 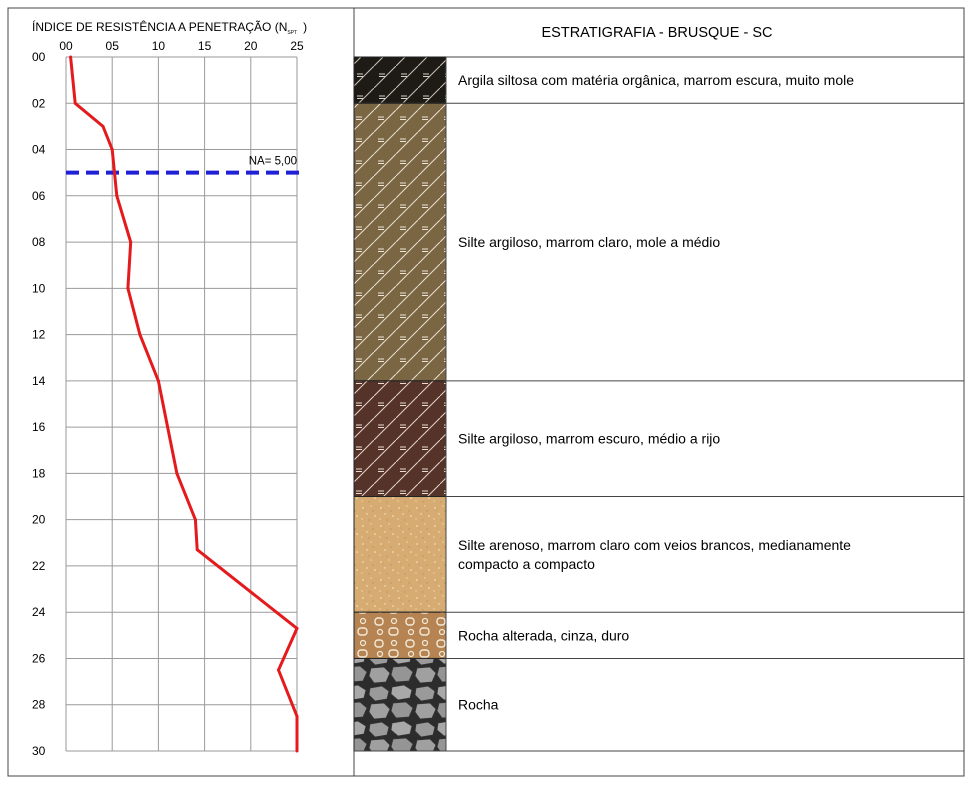 What do you see at coordinates (159, 46) in the screenshot?
I see `x-tick-label: 10` at bounding box center [159, 46].